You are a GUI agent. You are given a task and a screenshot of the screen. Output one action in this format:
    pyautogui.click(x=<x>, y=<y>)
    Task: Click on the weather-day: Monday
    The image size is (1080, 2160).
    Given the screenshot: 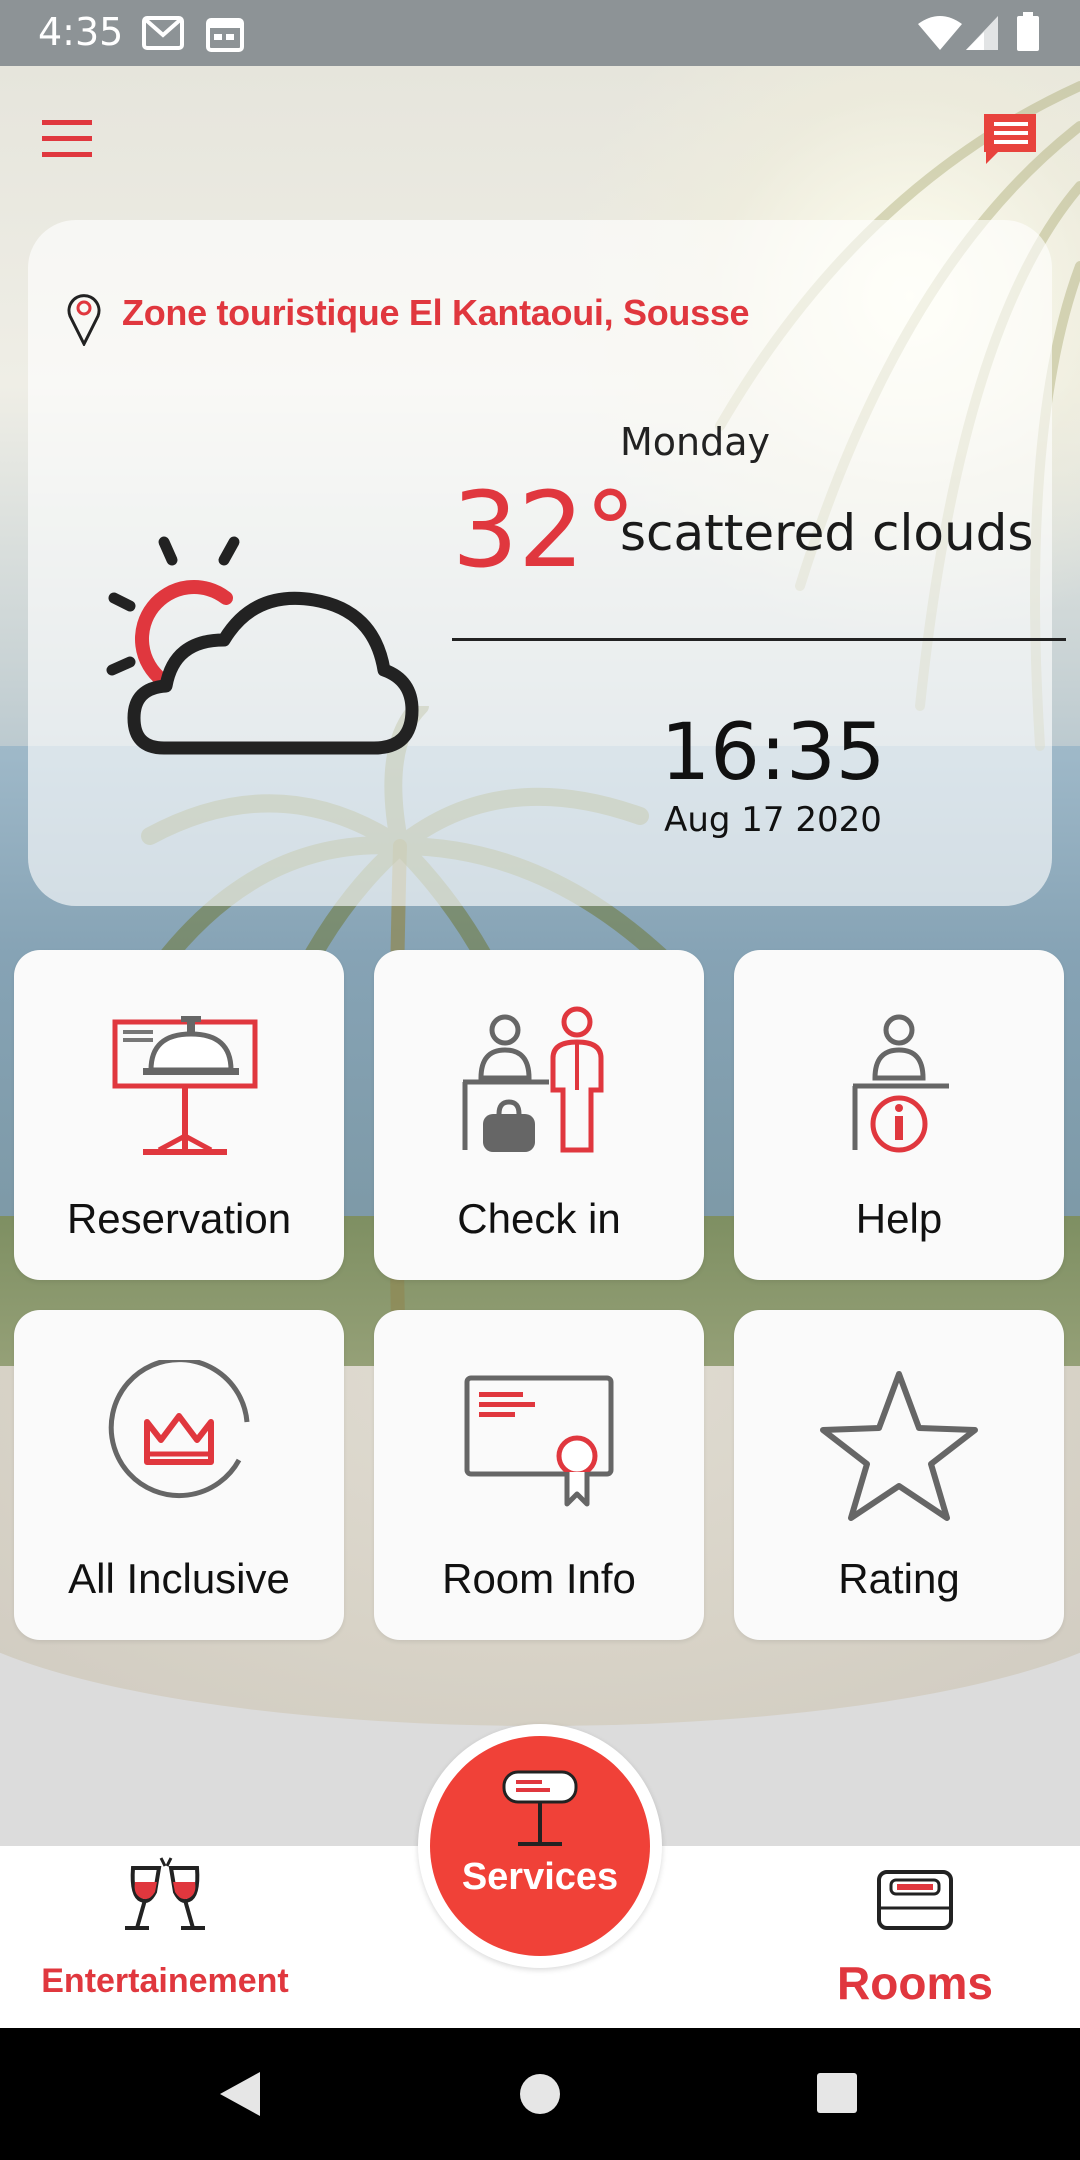 What is the action you would take?
    pyautogui.click(x=695, y=442)
    